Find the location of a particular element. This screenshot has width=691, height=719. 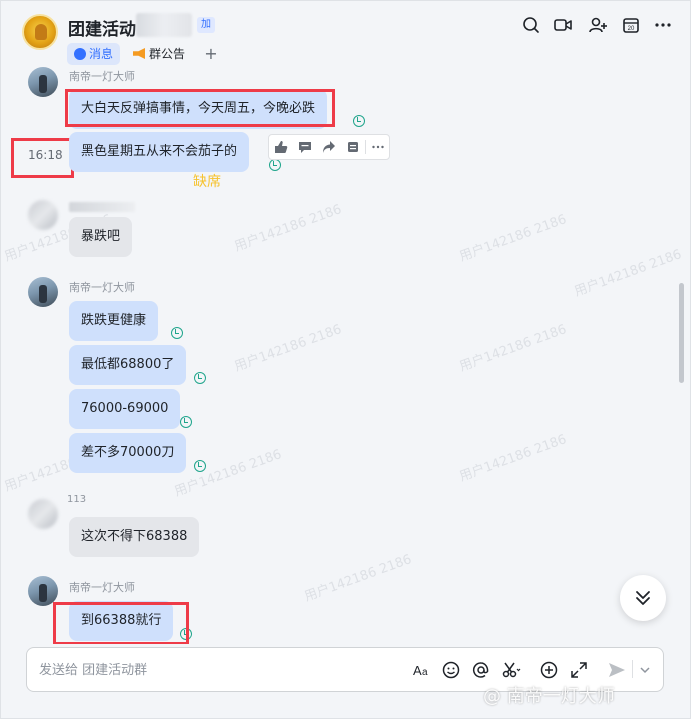

more-icon is located at coordinates (663, 25).